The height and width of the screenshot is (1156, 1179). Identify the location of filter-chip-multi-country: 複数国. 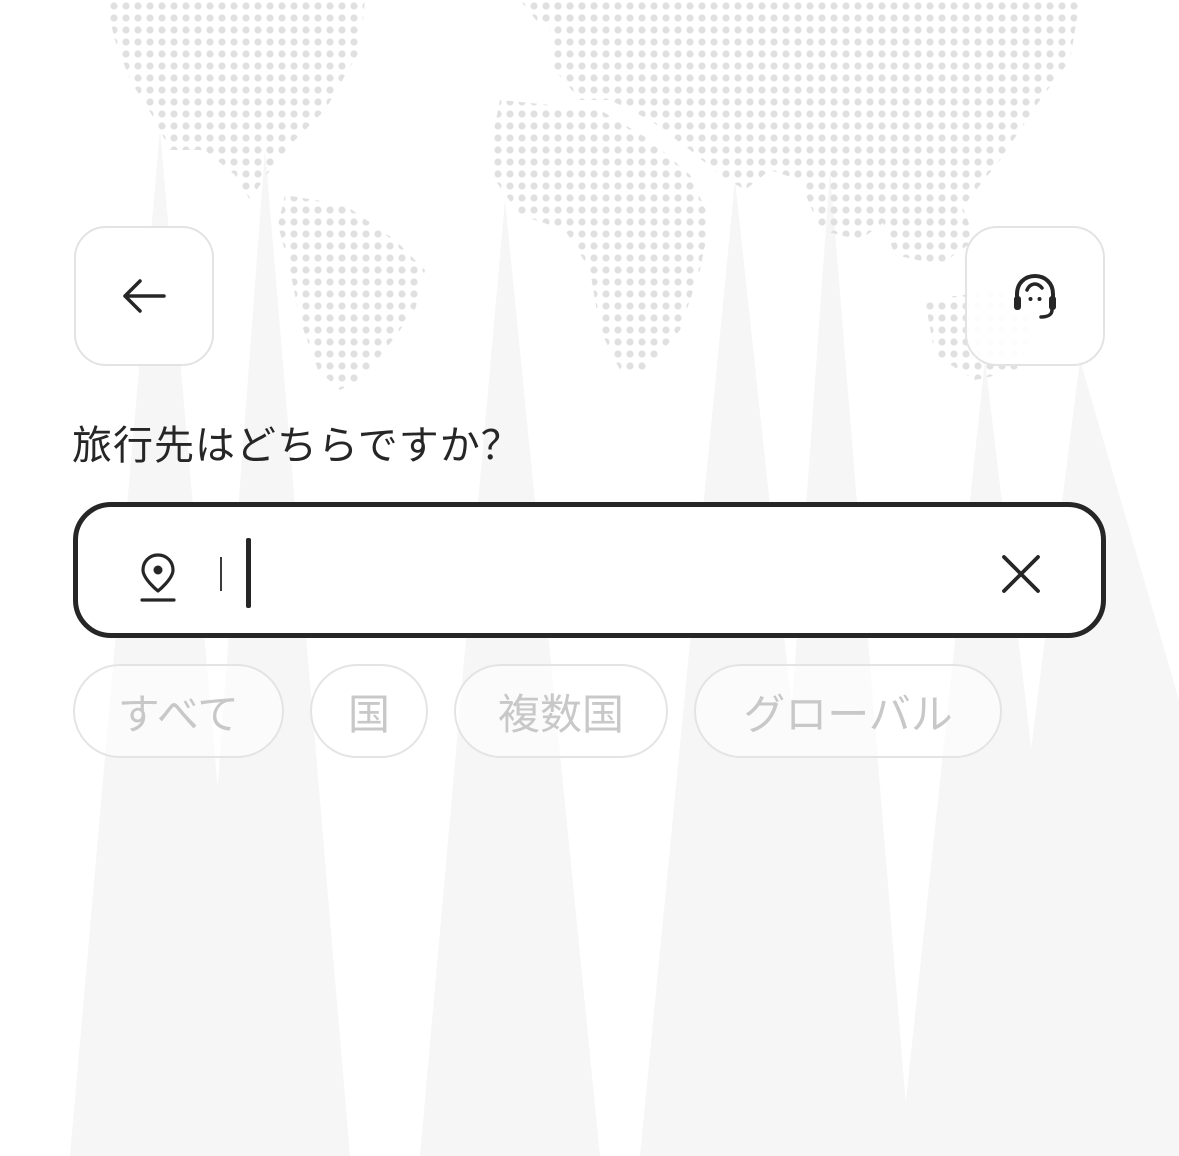
(561, 711).